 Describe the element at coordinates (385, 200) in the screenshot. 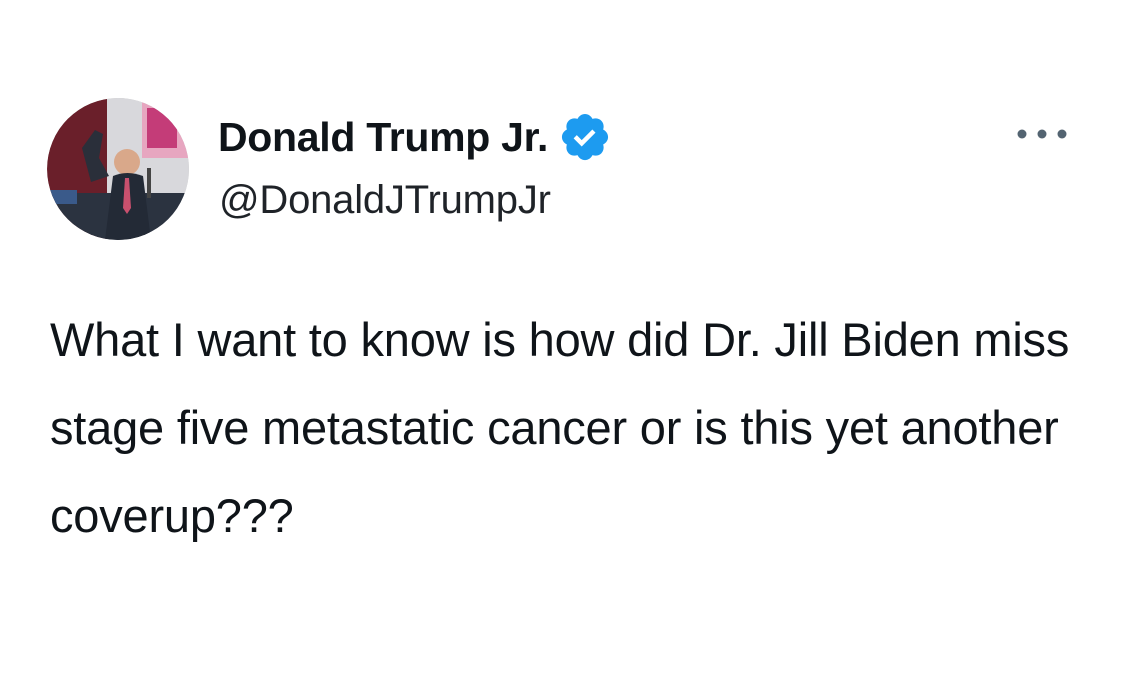

I see `author-handle: @DonaldJTrumpJr` at that location.